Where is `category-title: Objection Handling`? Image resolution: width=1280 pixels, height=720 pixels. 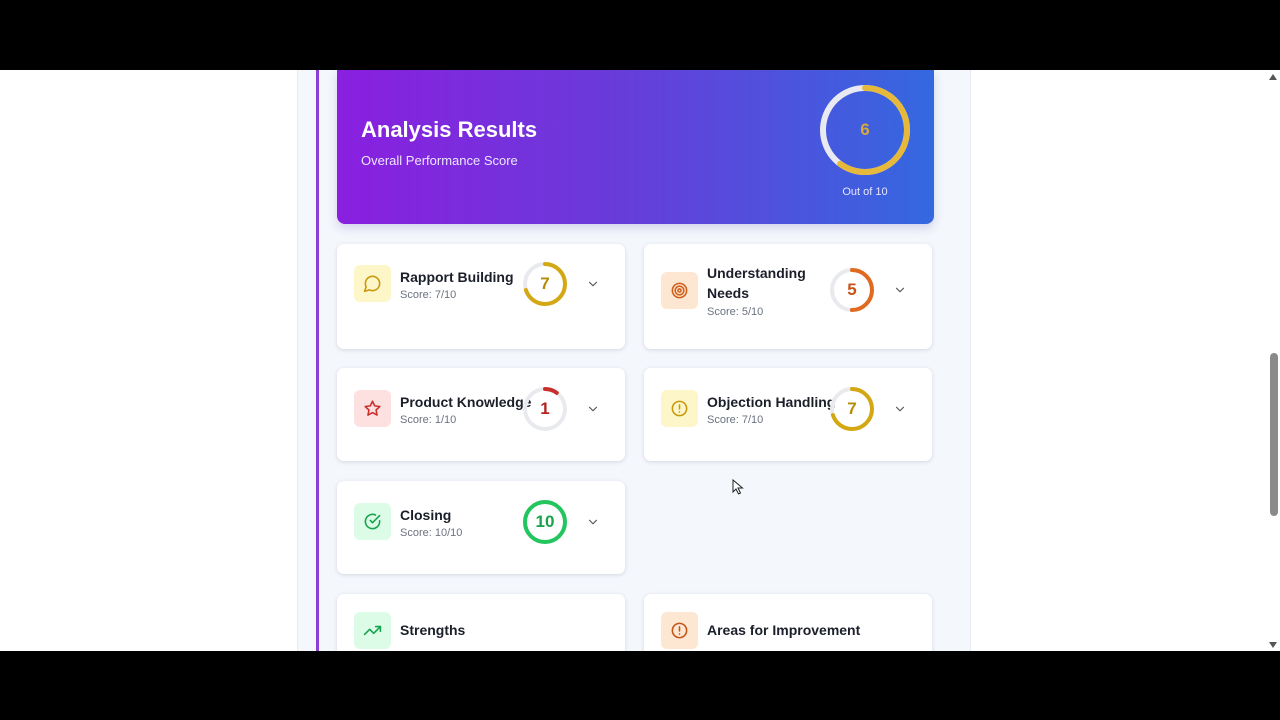 category-title: Objection Handling is located at coordinates (771, 402).